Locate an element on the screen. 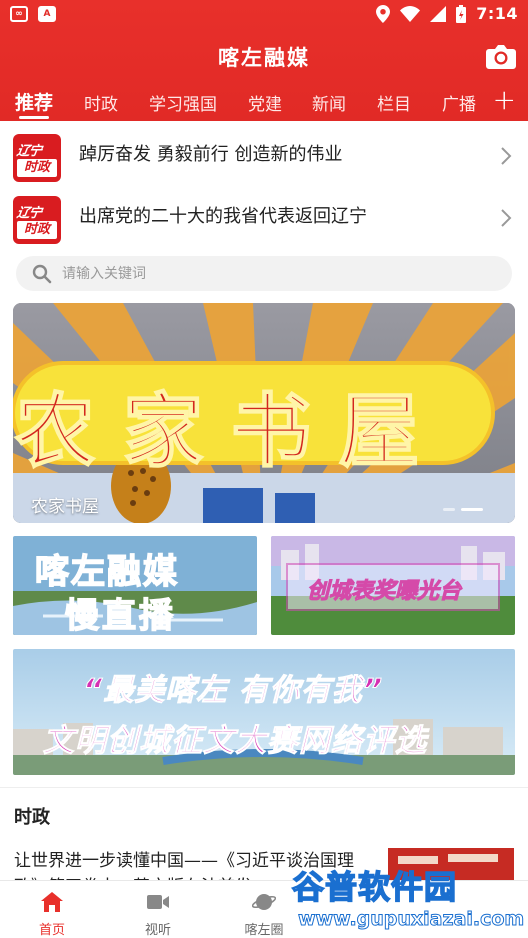 Image resolution: width=528 pixels, height=938 pixels. search-input is located at coordinates (277, 273).